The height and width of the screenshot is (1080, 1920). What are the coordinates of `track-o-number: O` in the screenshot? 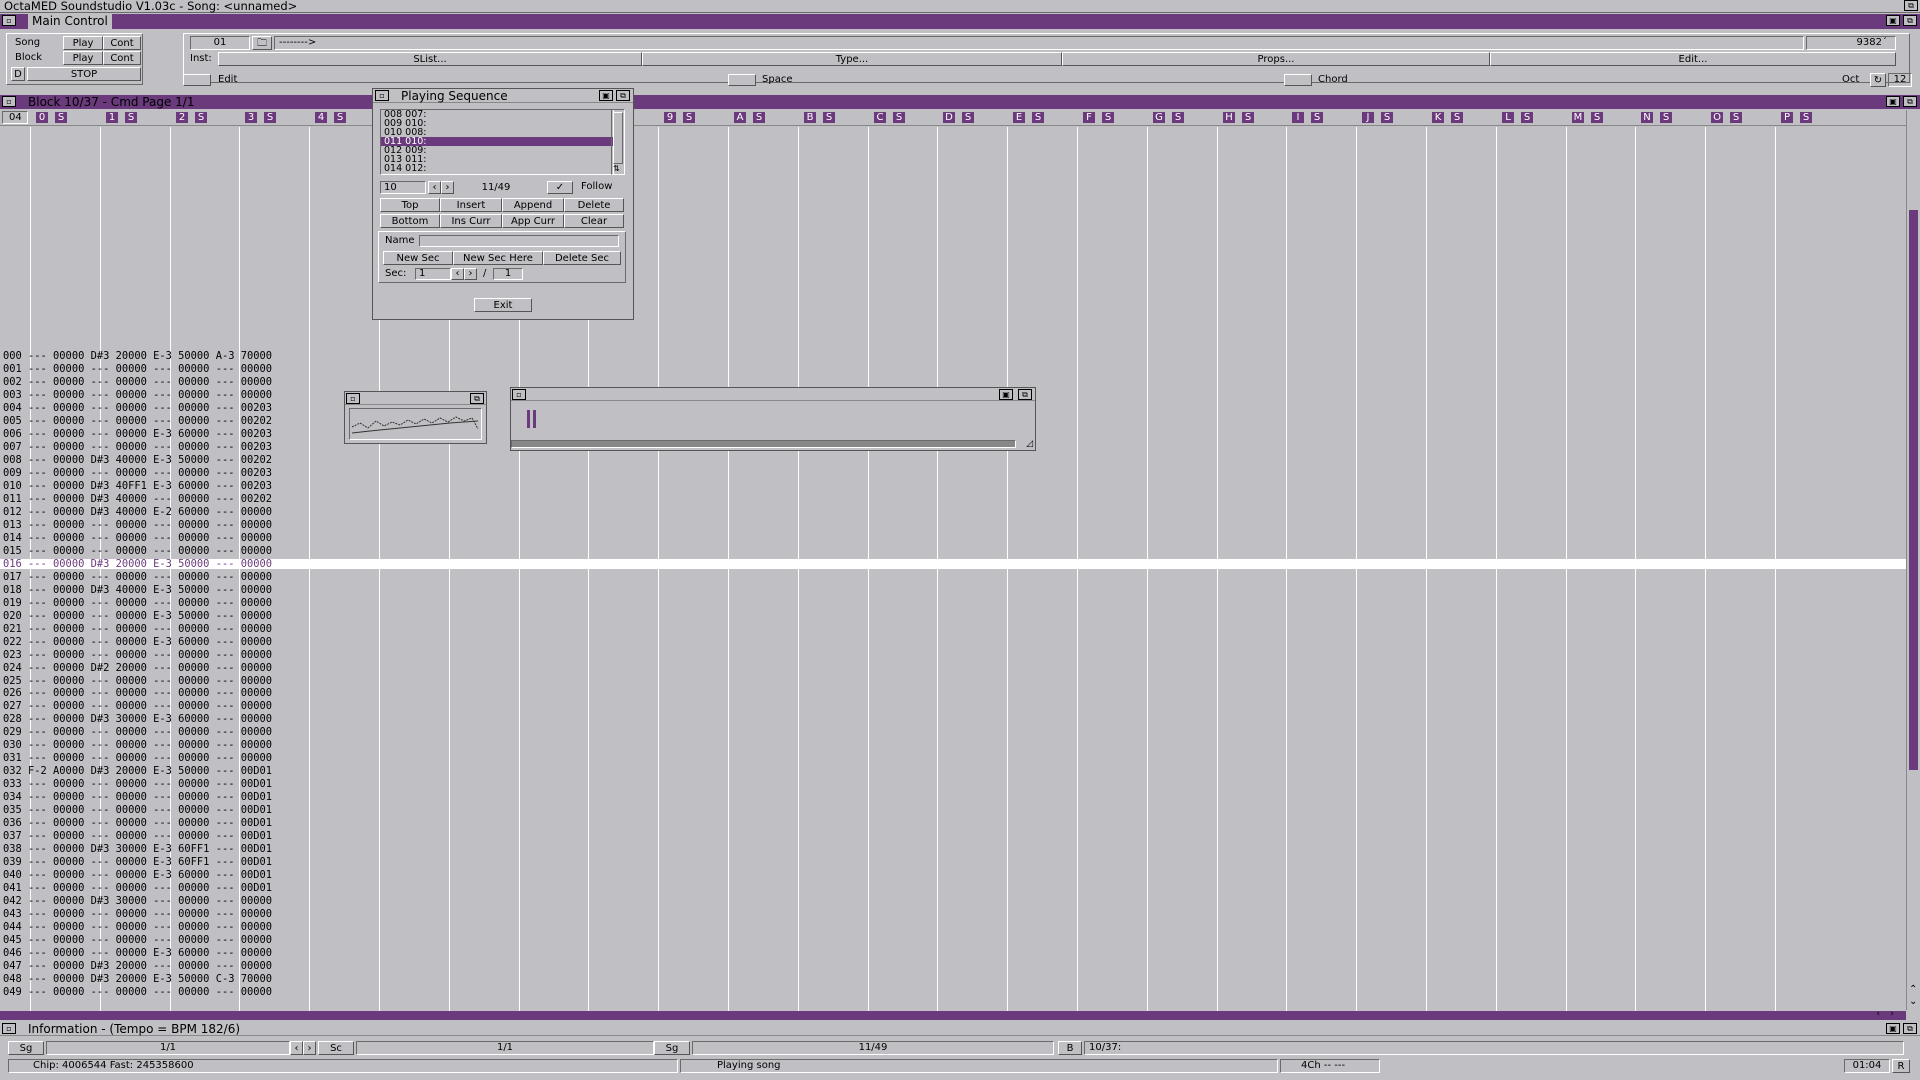 It's located at (1717, 117).